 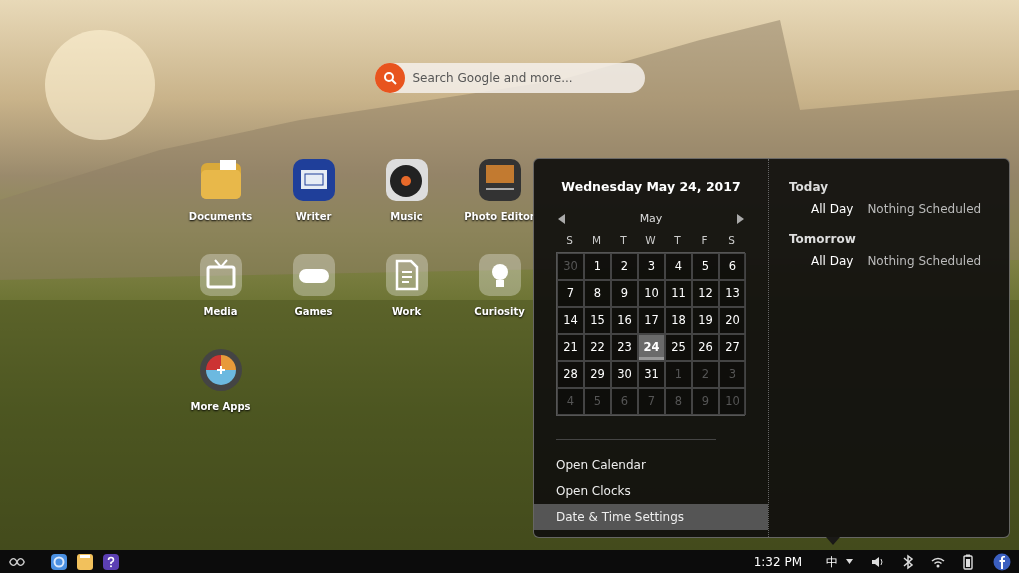 What do you see at coordinates (220, 406) in the screenshot?
I see `app-label: More Apps` at bounding box center [220, 406].